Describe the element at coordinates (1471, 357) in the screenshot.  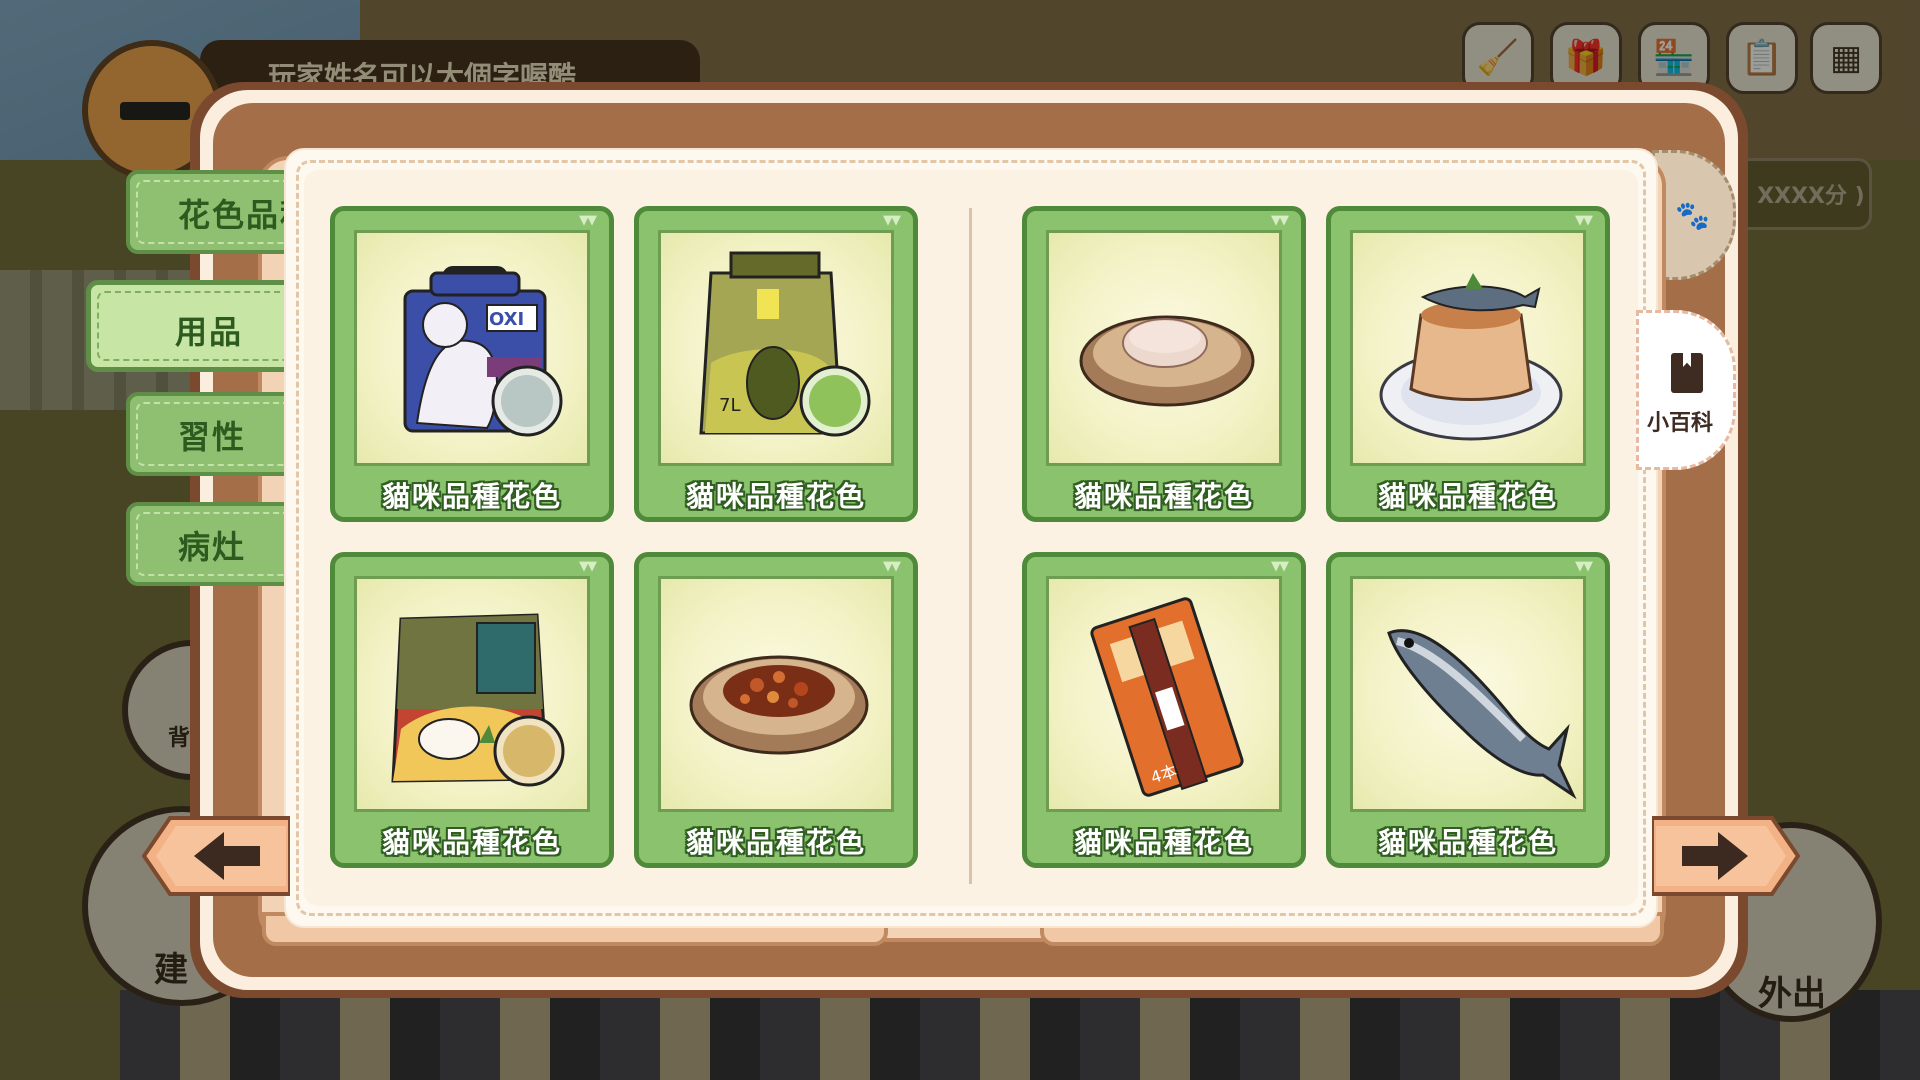
I see `fish-pudding-plate-icon` at that location.